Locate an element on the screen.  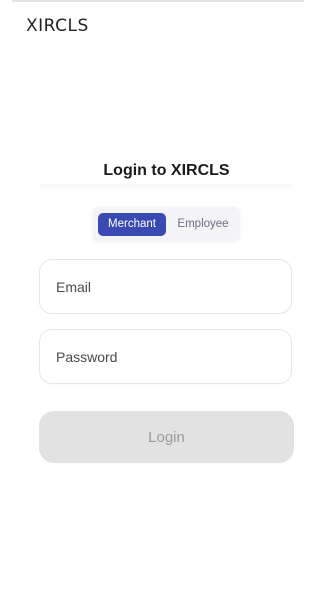
tab-merchant: Merchant is located at coordinates (132, 224).